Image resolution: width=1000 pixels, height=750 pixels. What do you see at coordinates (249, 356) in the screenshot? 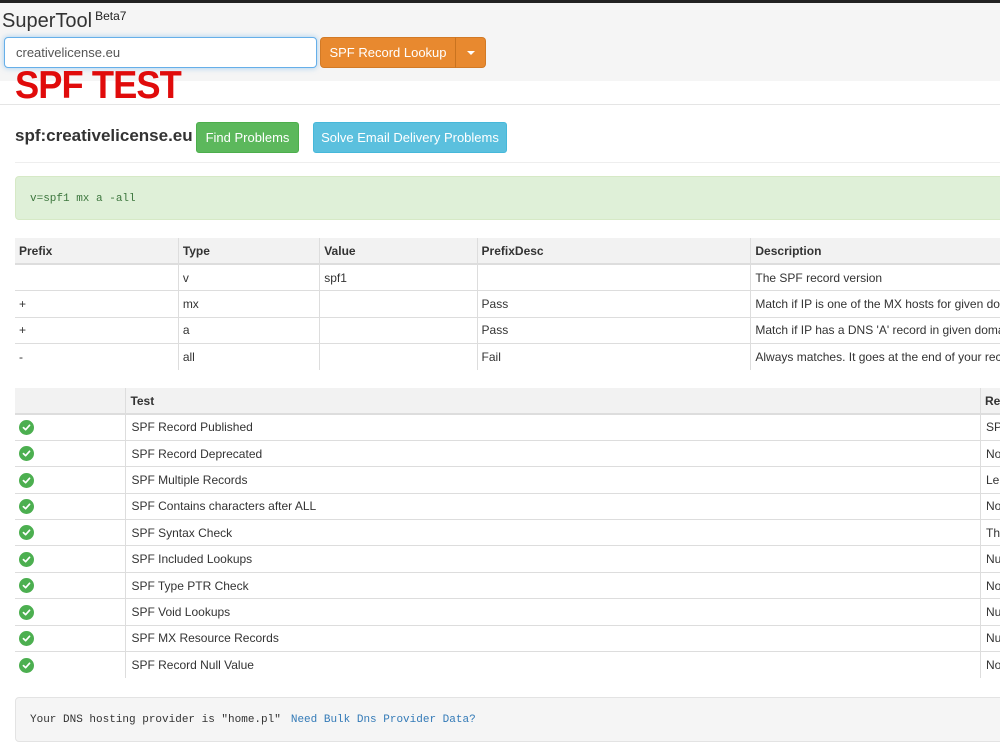
I see `cell-type: all` at bounding box center [249, 356].